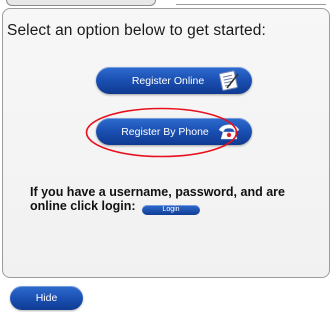 This screenshot has width=331, height=312. What do you see at coordinates (171, 210) in the screenshot?
I see `login-button: Login` at bounding box center [171, 210].